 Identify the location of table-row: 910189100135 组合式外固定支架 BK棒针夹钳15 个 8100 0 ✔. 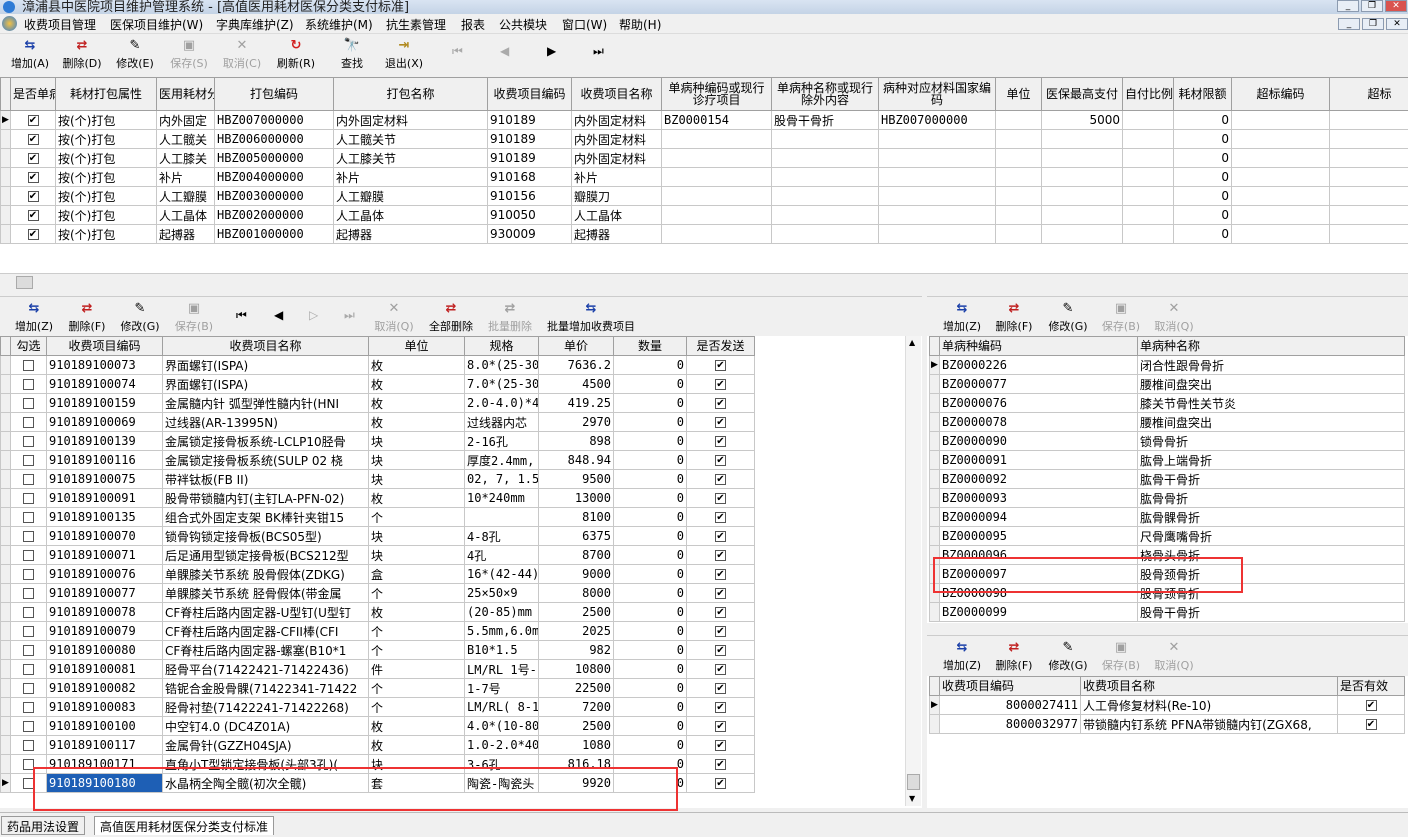
(377, 517).